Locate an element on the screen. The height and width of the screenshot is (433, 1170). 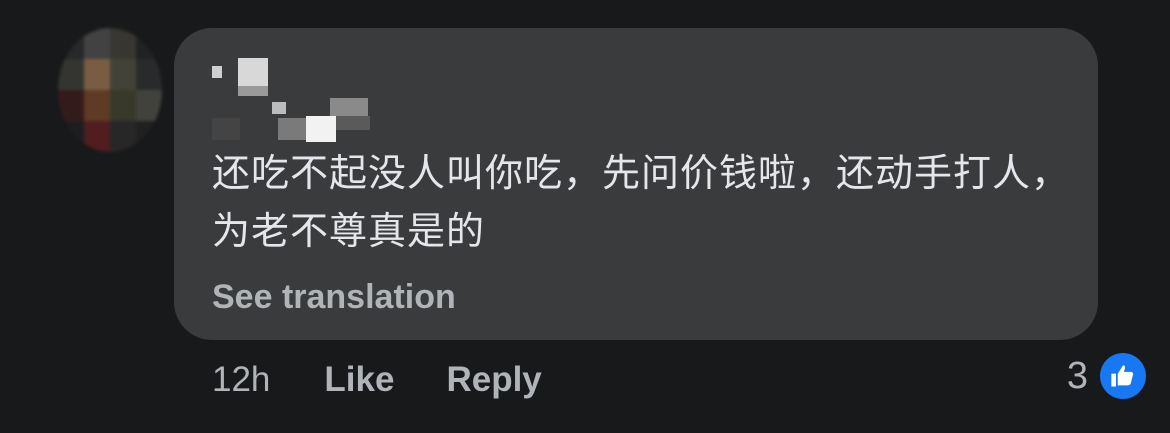
author-name-redacted is located at coordinates (292, 101).